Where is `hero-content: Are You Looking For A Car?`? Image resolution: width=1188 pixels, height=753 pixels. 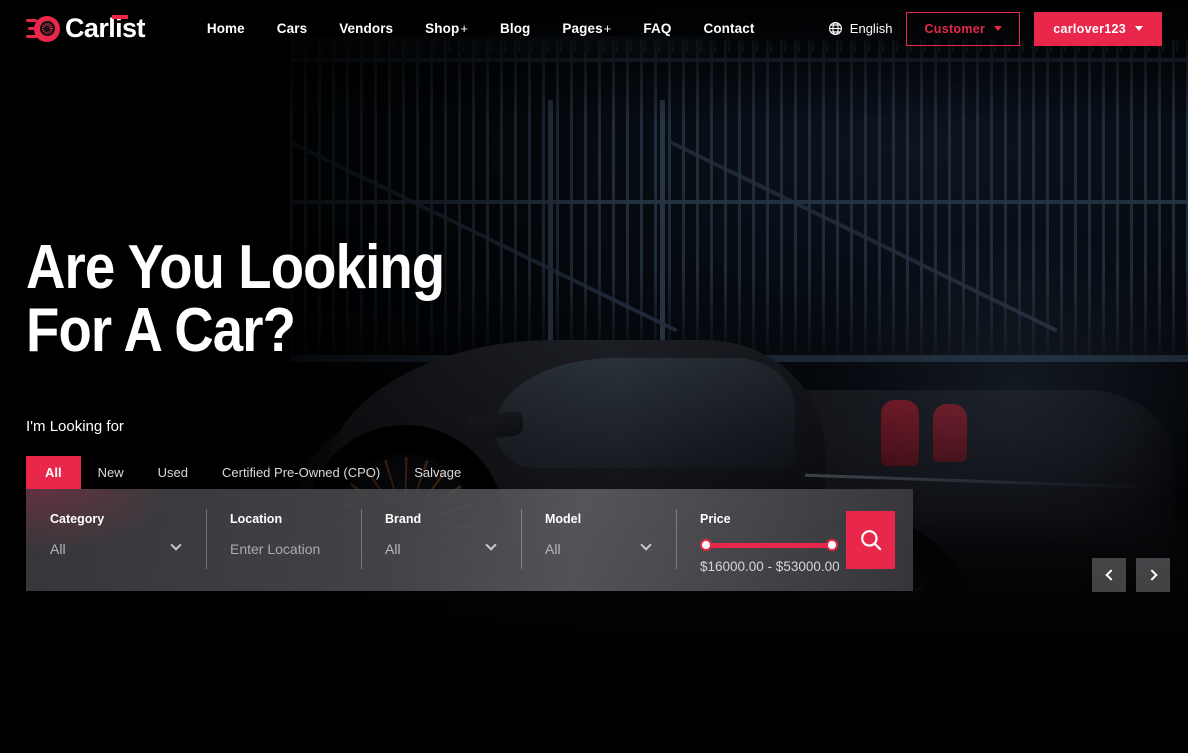 hero-content: Are You Looking For A Car? is located at coordinates (286, 299).